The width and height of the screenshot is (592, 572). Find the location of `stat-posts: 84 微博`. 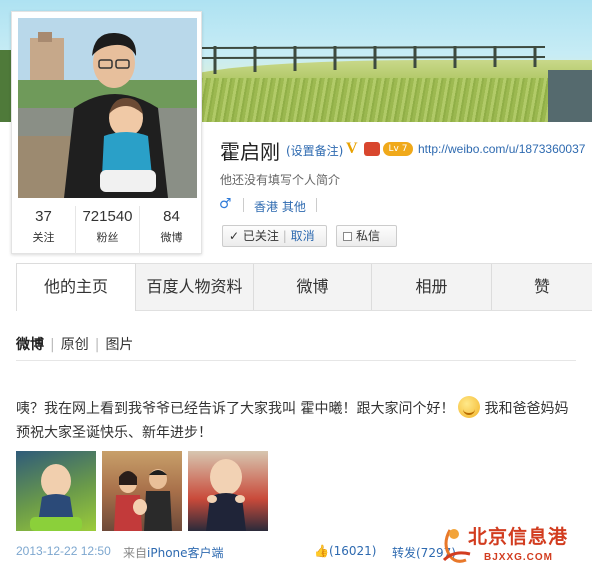

stat-posts: 84 微博 is located at coordinates (171, 230).